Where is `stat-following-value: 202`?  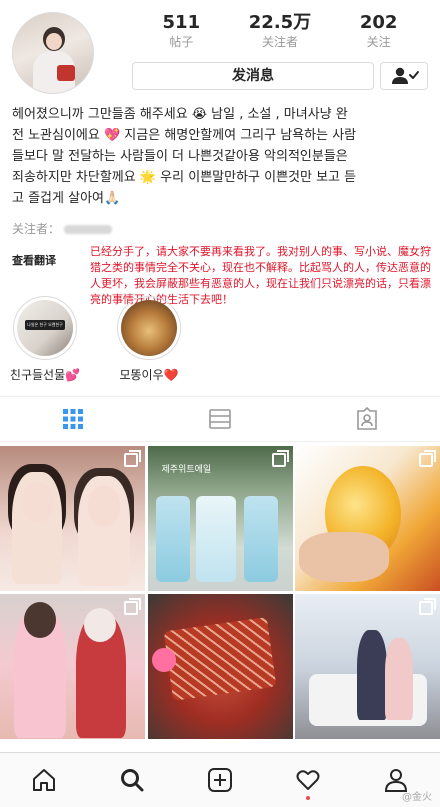 stat-following-value: 202 is located at coordinates (378, 22).